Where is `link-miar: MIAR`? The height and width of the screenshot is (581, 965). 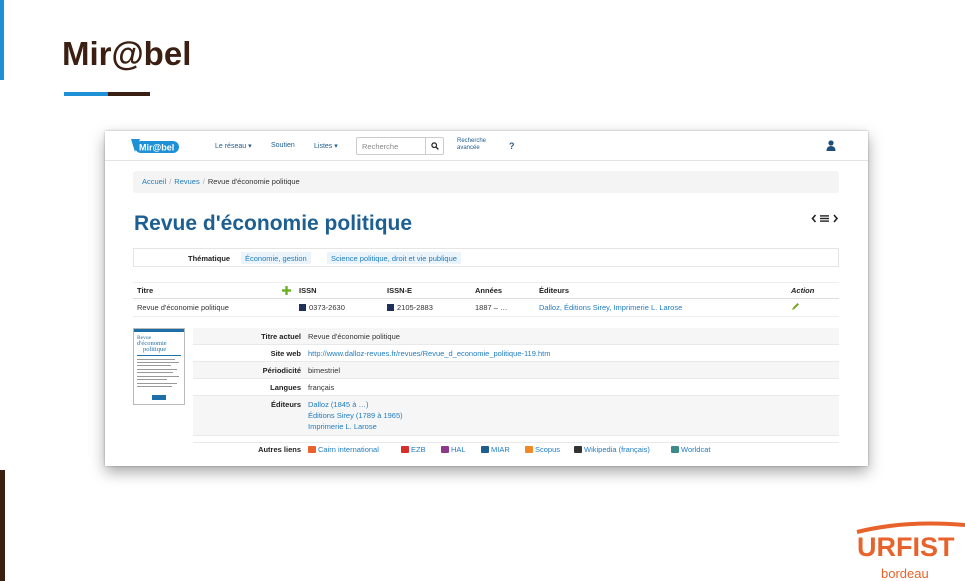 link-miar: MIAR is located at coordinates (495, 449).